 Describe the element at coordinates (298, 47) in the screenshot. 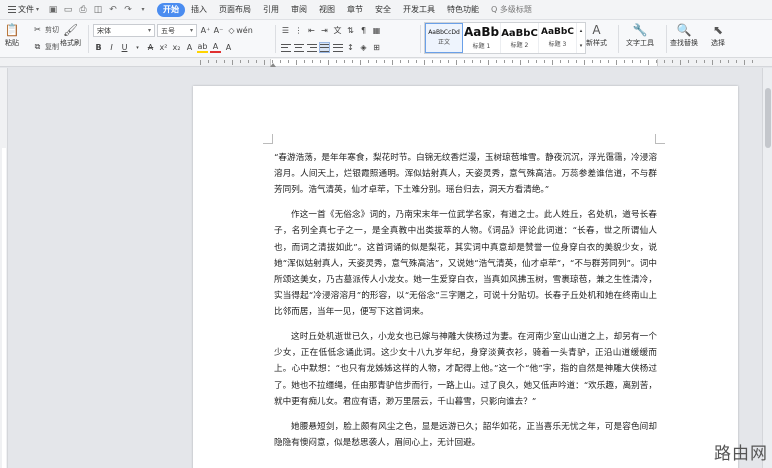

I see `align-center-icon` at that location.